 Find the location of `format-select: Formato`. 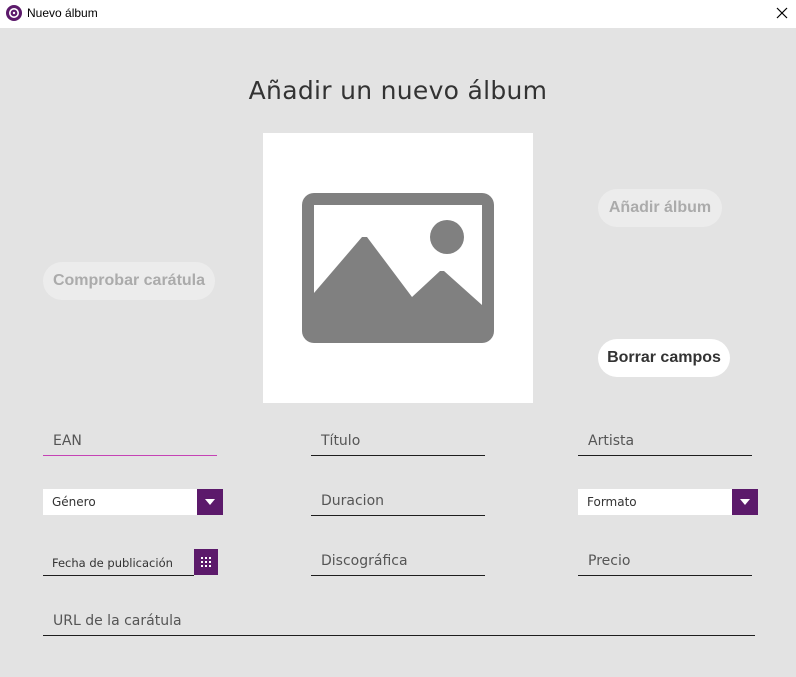

format-select: Formato is located at coordinates (668, 502).